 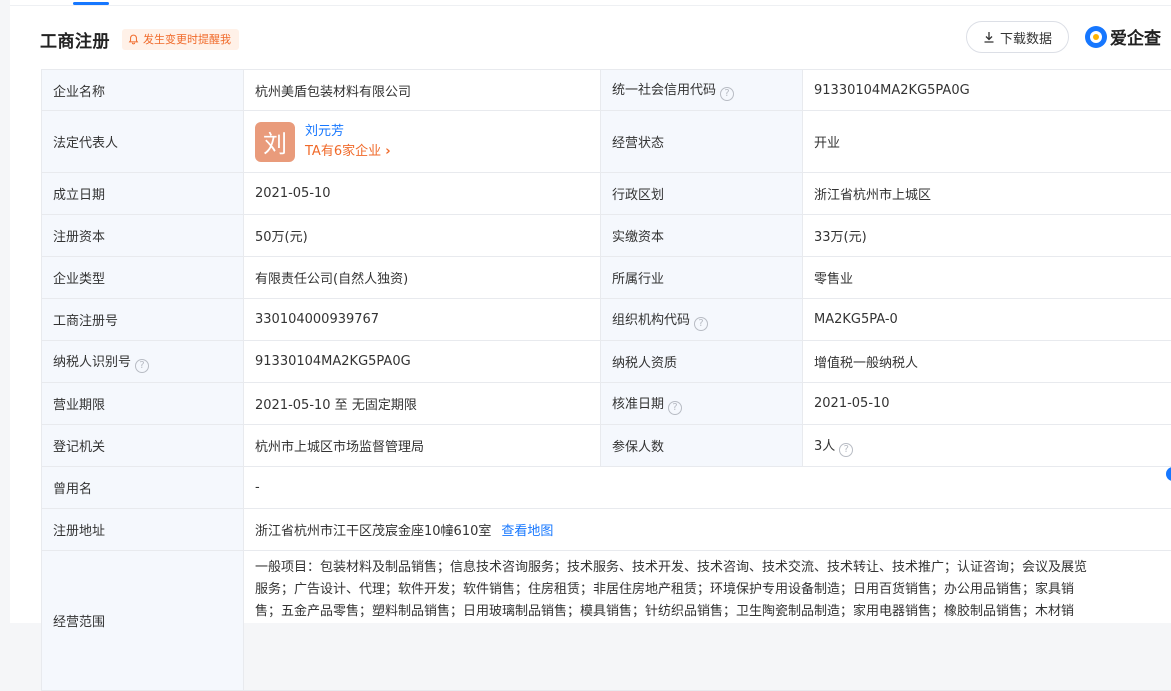 What do you see at coordinates (1026, 37) in the screenshot?
I see `download-data-label: 下载数据` at bounding box center [1026, 37].